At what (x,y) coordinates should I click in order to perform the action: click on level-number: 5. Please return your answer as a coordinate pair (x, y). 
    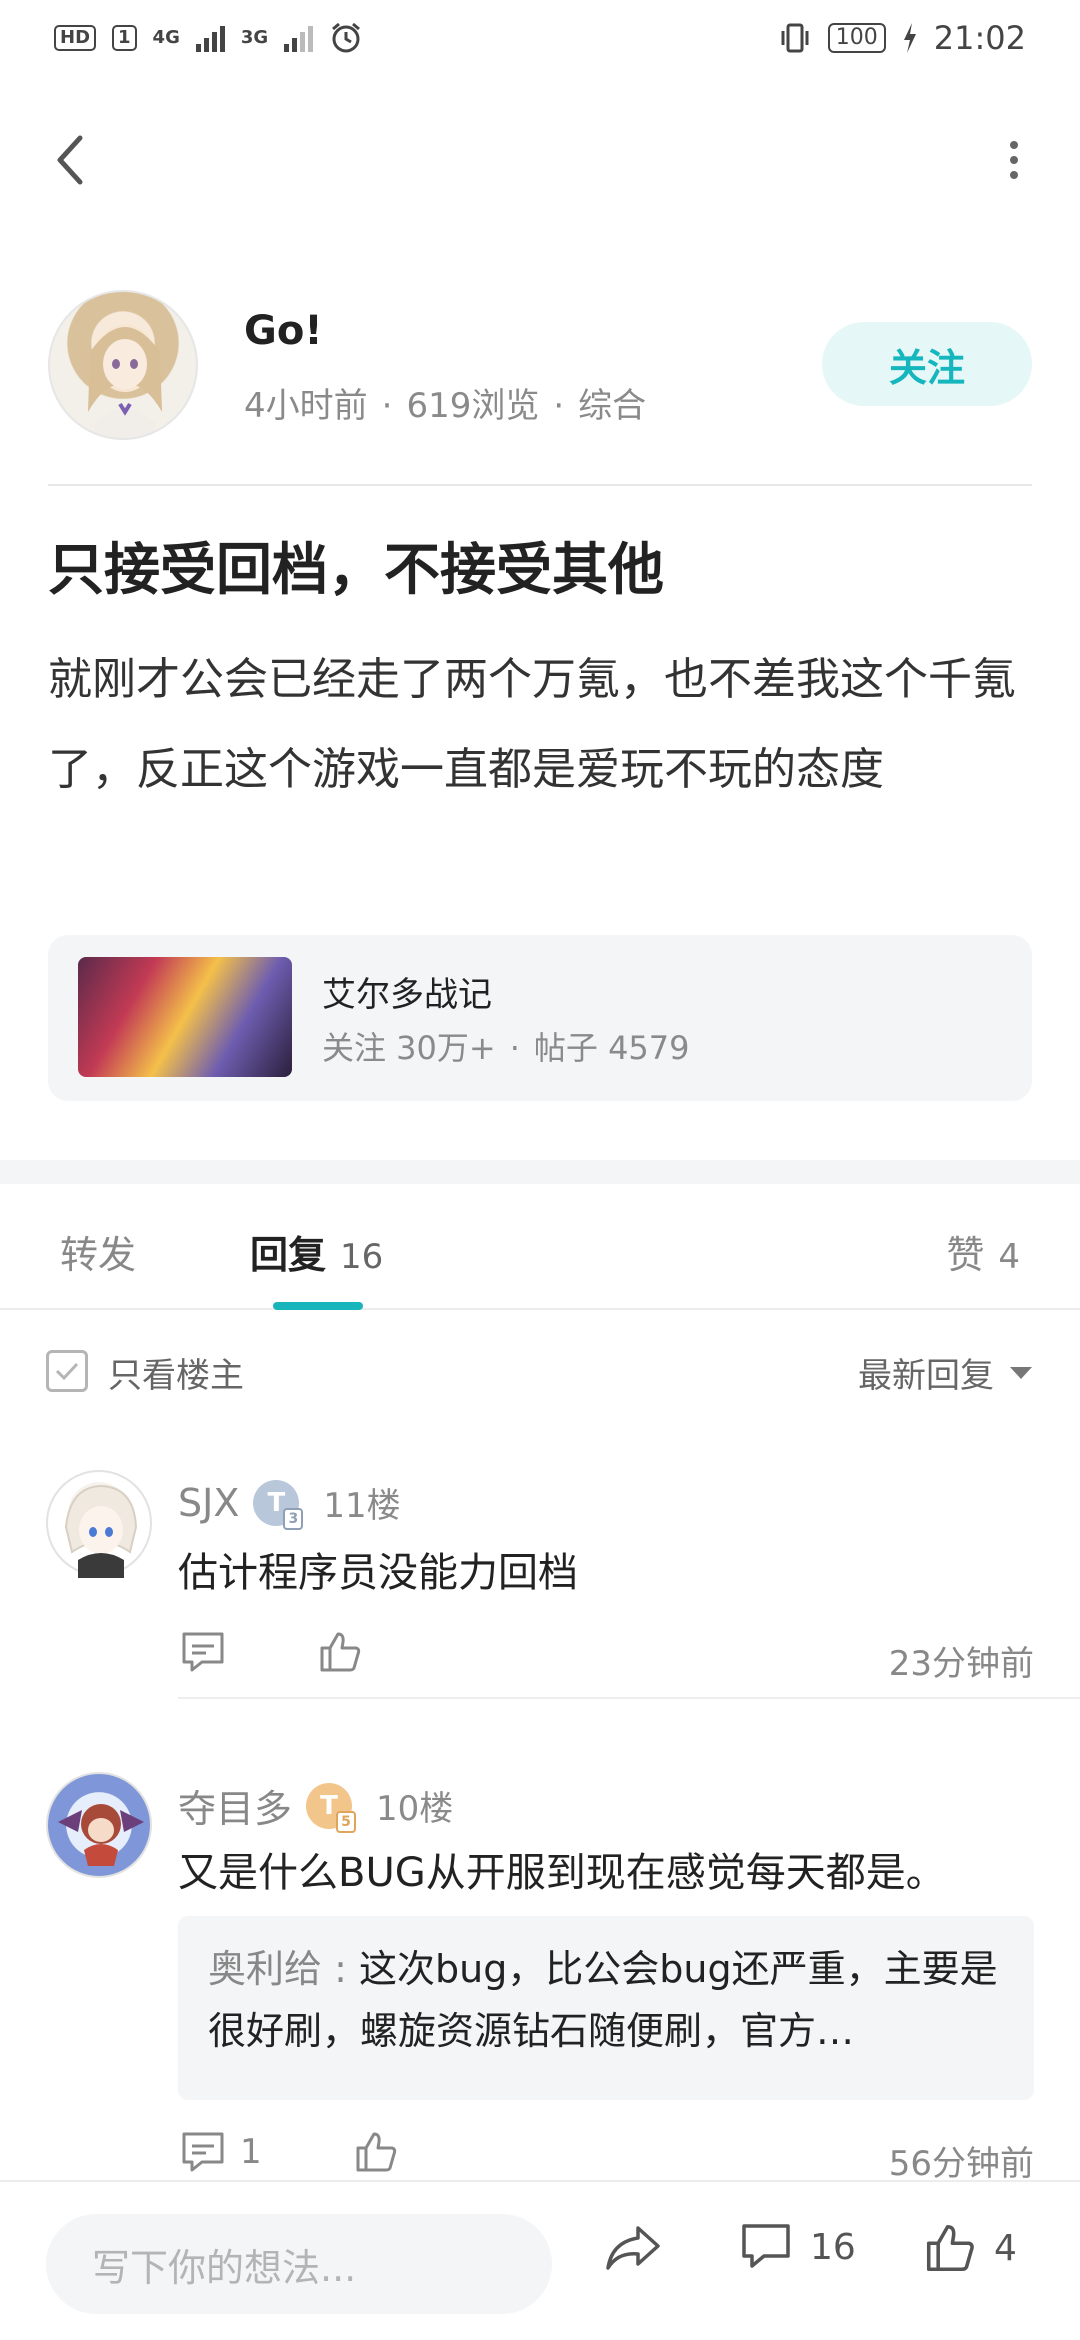
    Looking at the image, I should click on (346, 1821).